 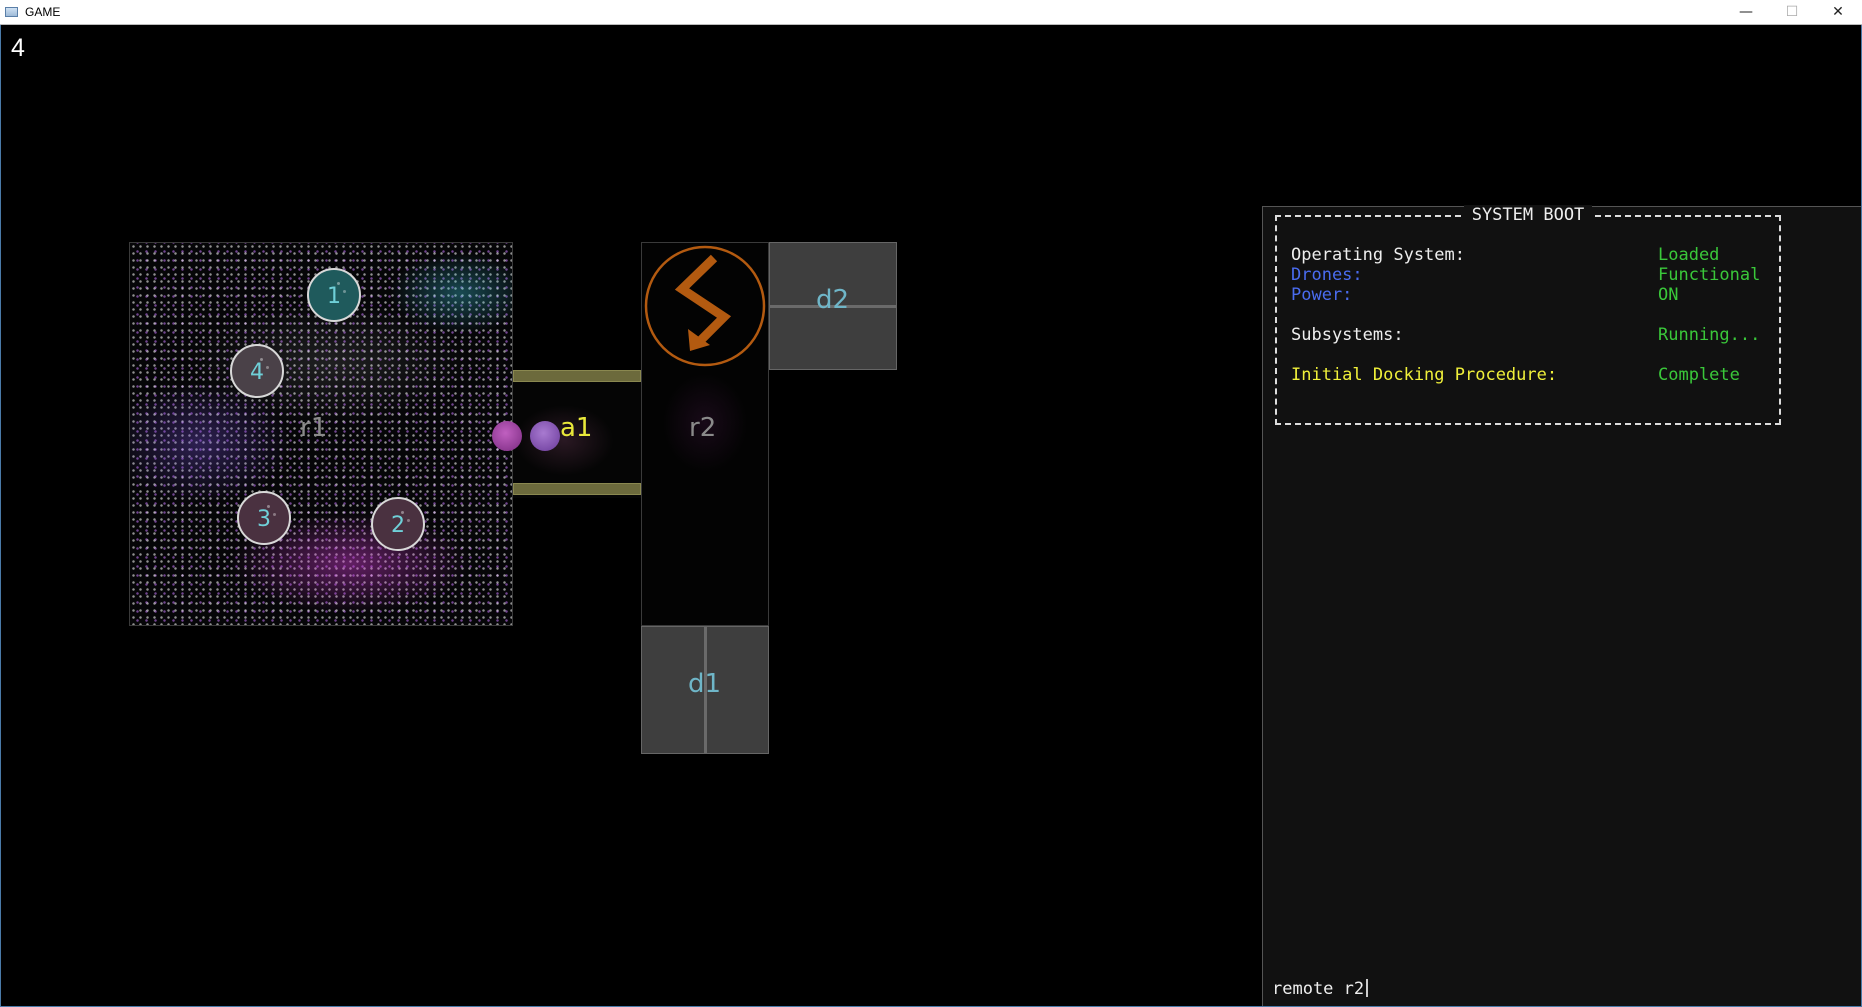 What do you see at coordinates (11, 12) in the screenshot?
I see `app-icon` at bounding box center [11, 12].